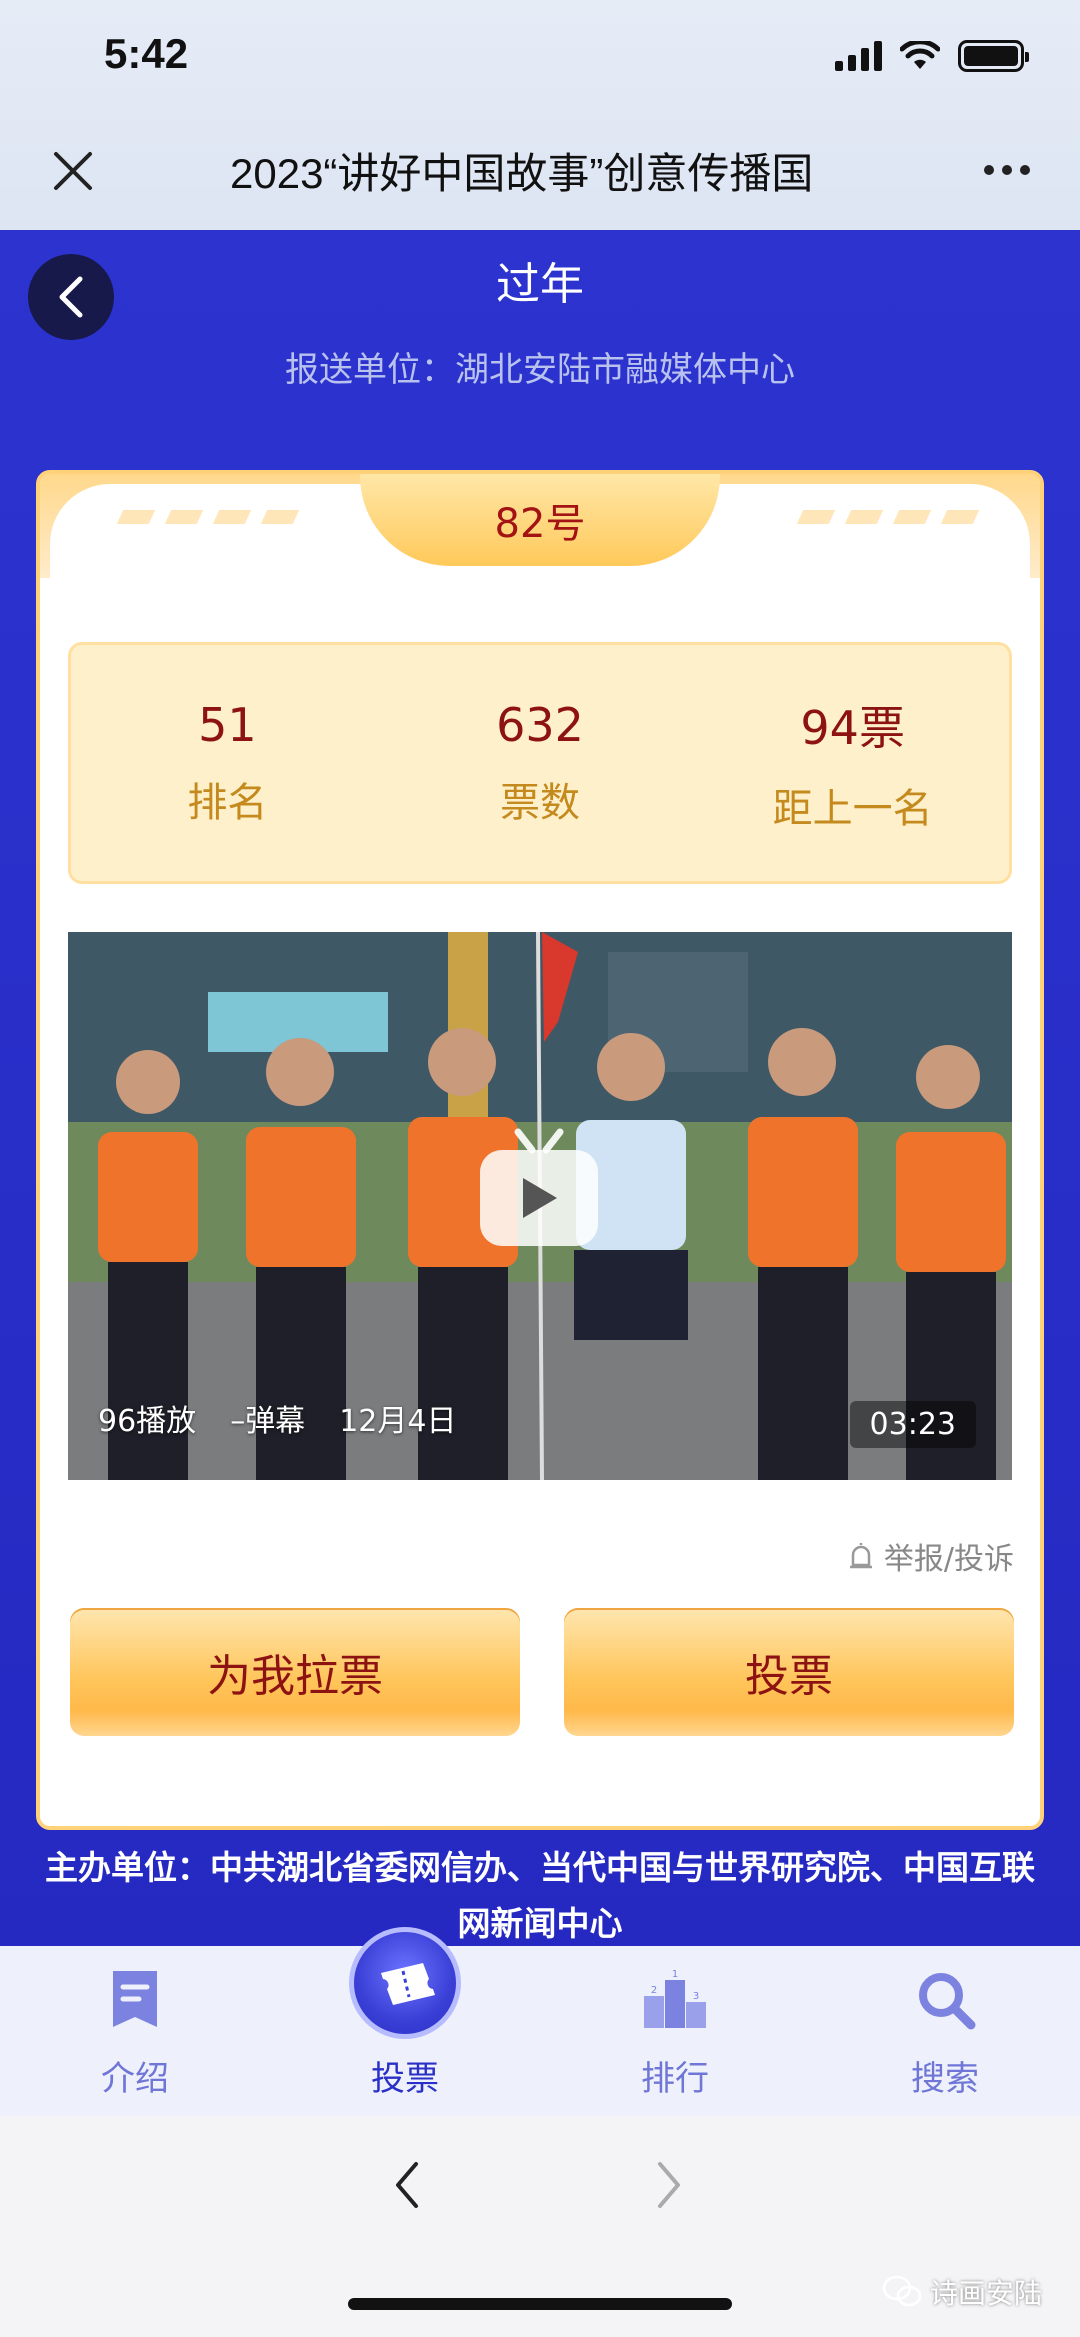 The height and width of the screenshot is (2337, 1080). What do you see at coordinates (407, 2185) in the screenshot?
I see `browser-back-icon` at bounding box center [407, 2185].